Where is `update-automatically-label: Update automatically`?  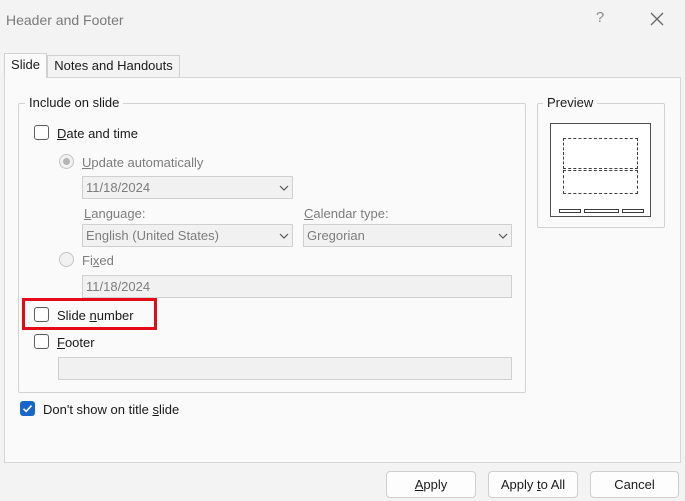
update-automatically-label: Update automatically is located at coordinates (142, 163).